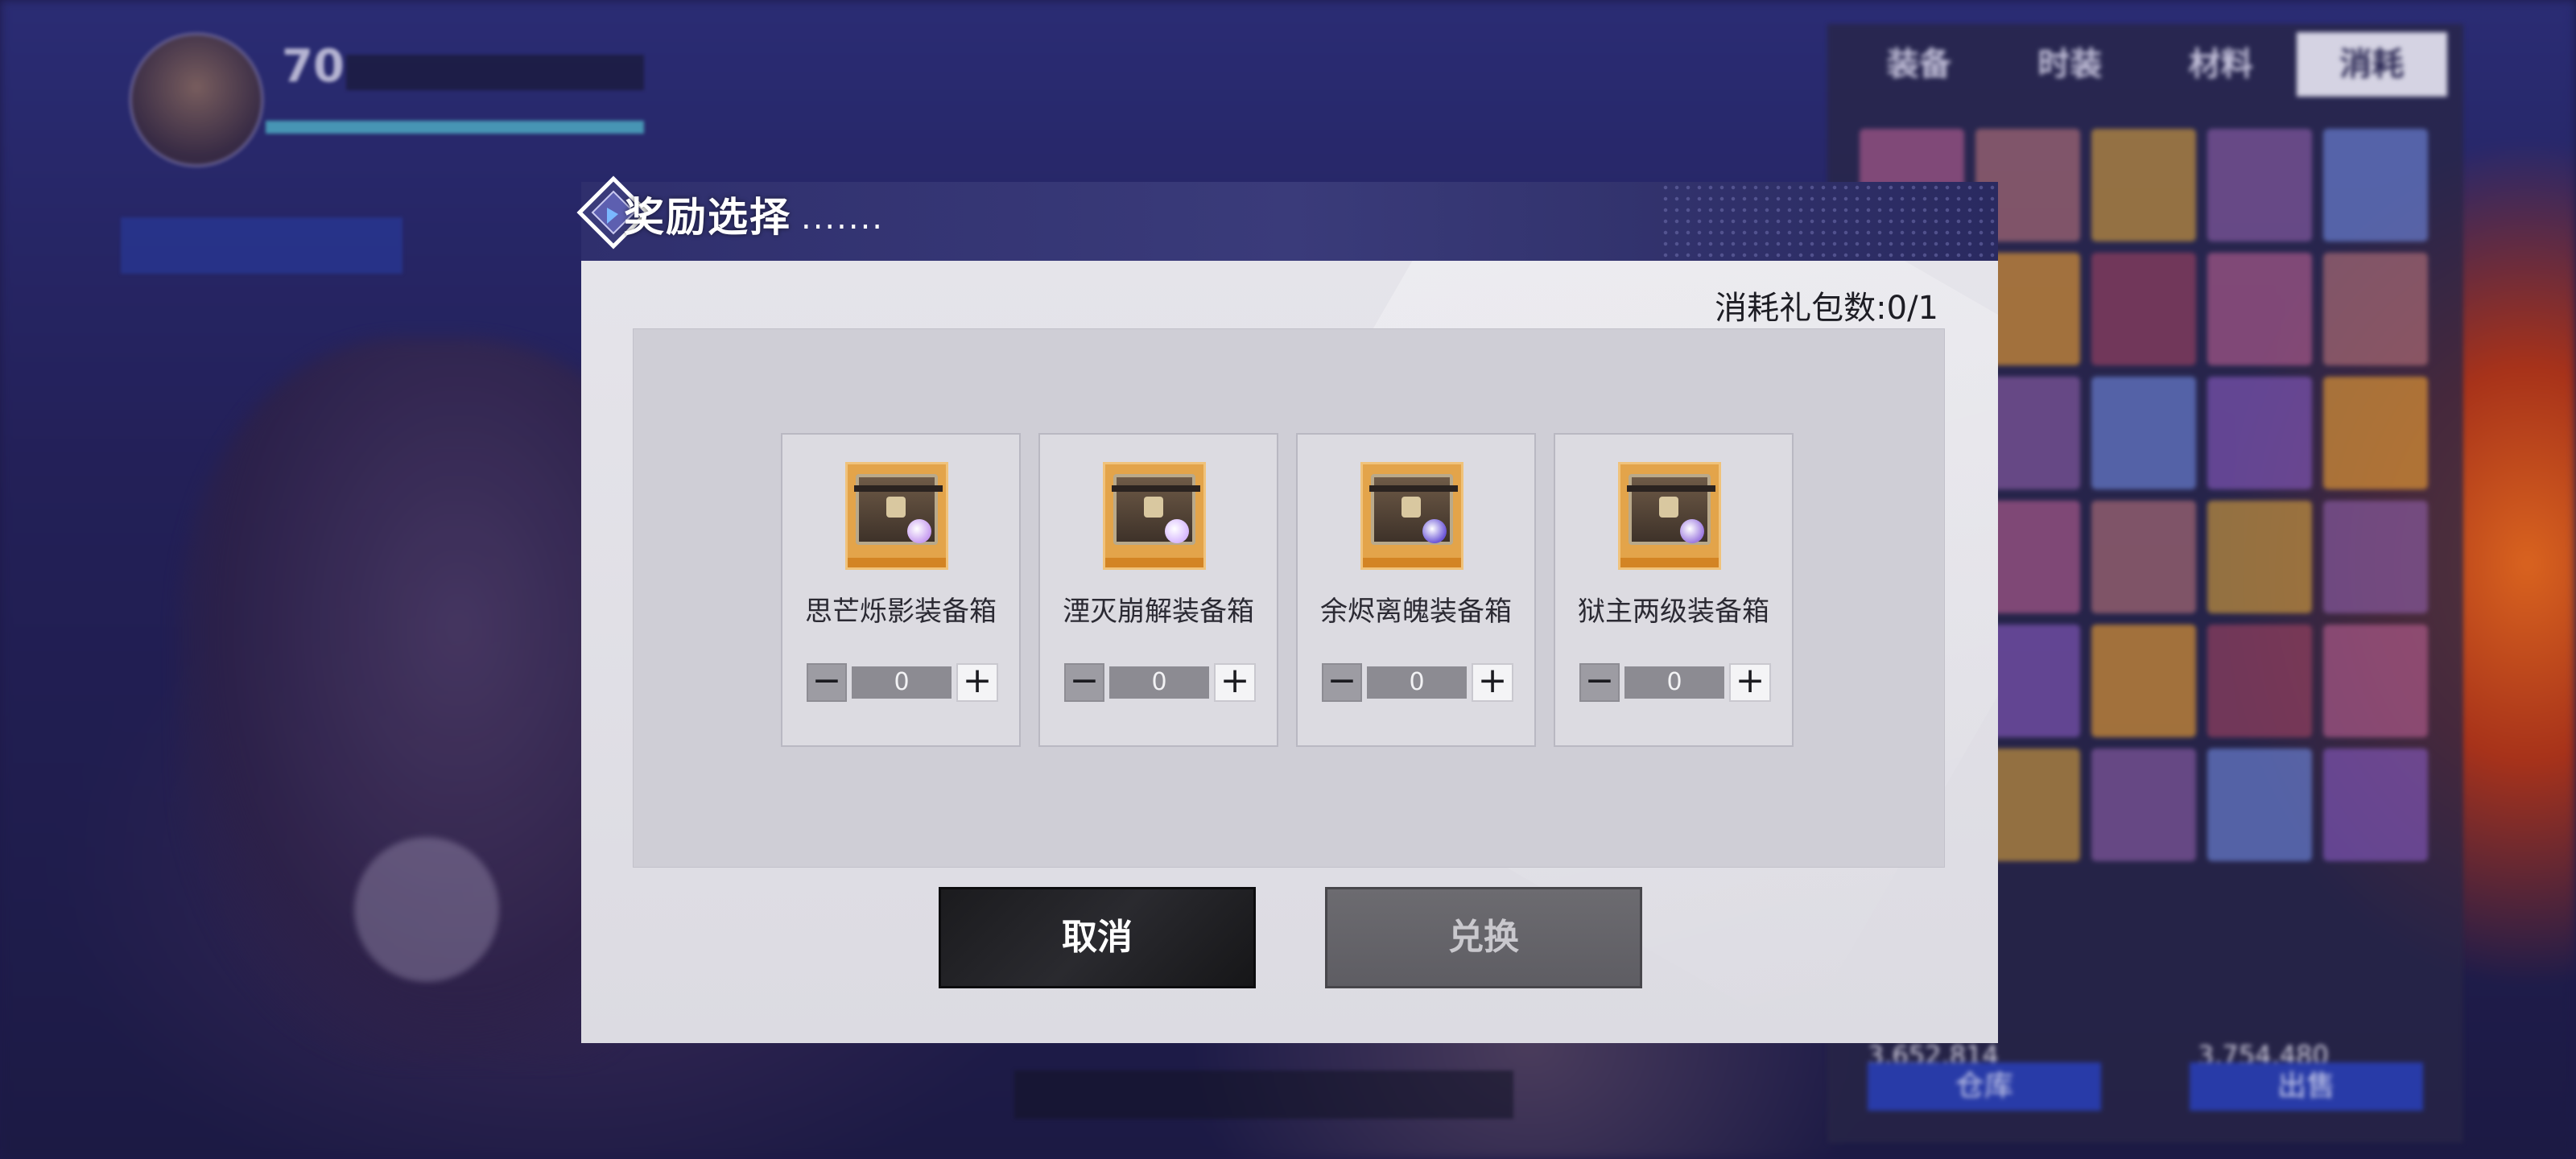  What do you see at coordinates (1416, 612) in the screenshot?
I see `item-name: 余烬离魄装备箱` at bounding box center [1416, 612].